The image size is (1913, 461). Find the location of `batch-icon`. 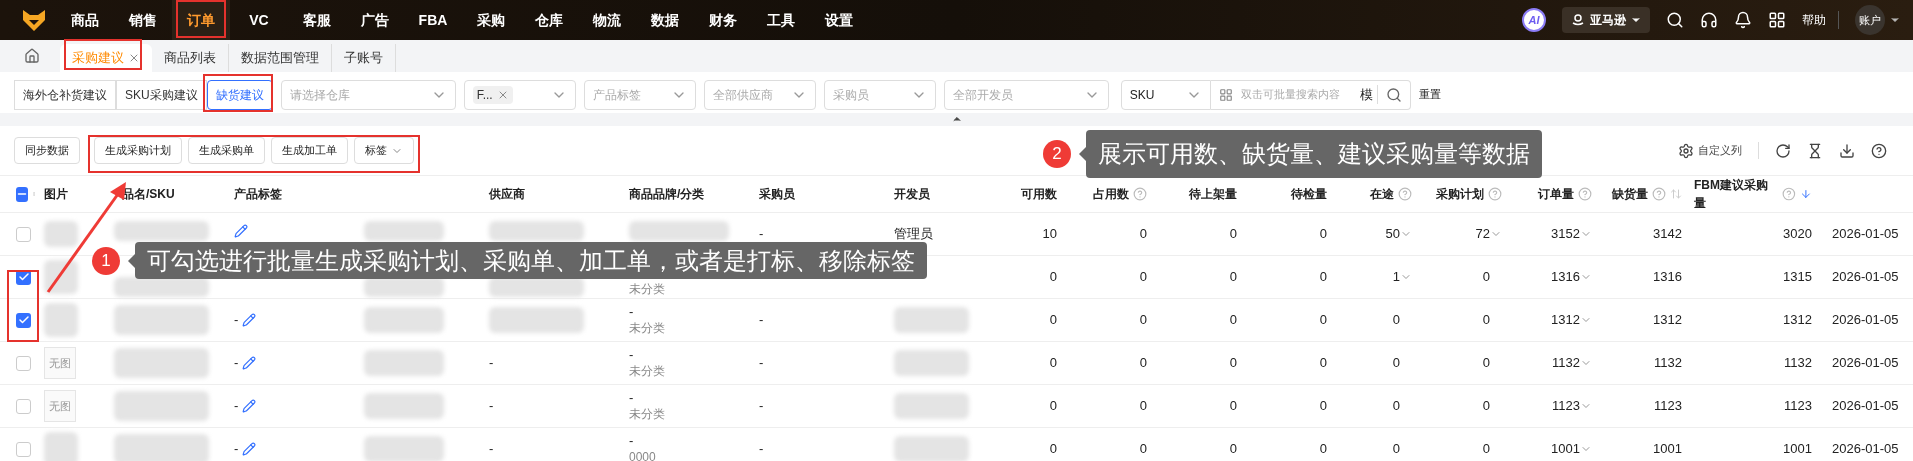

batch-icon is located at coordinates (1225, 94).